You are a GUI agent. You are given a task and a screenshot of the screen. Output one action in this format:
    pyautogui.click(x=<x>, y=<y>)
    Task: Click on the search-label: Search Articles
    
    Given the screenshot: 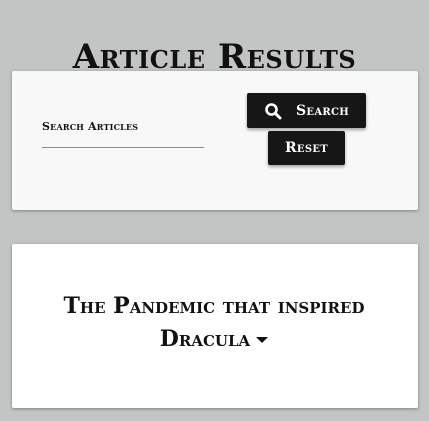 What is the action you would take?
    pyautogui.click(x=90, y=126)
    